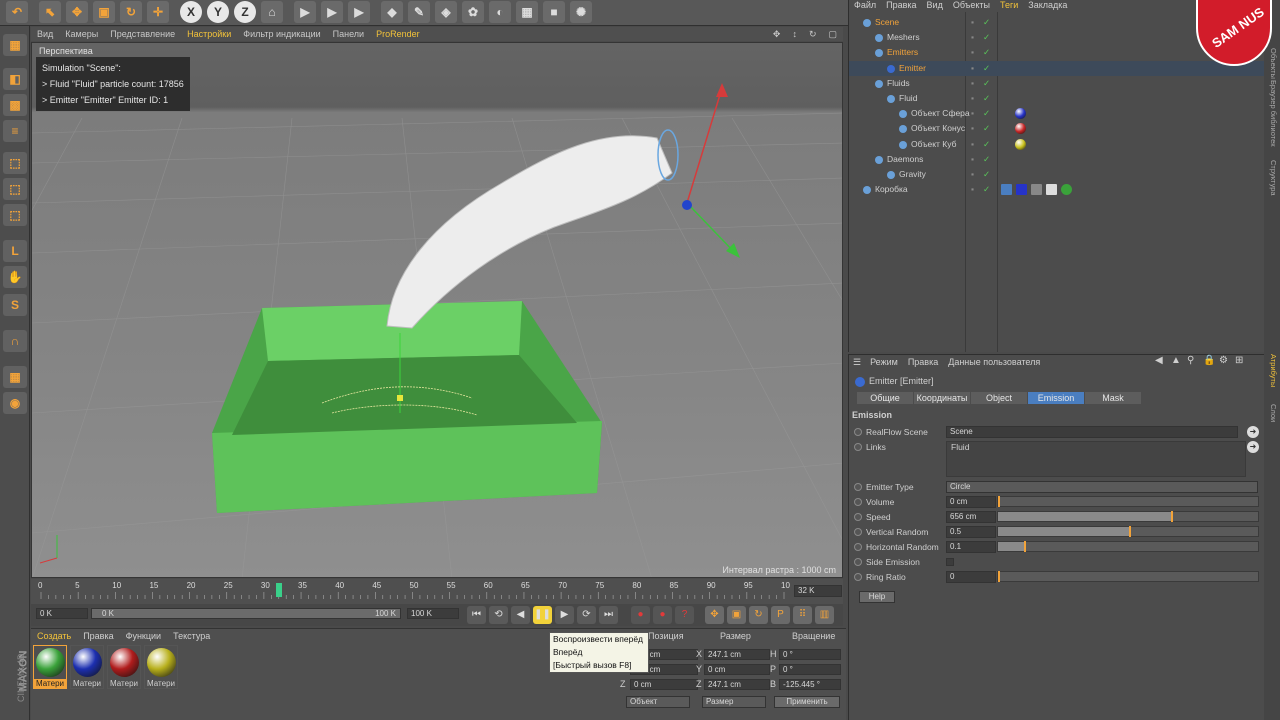  What do you see at coordinates (1113, 398) in the screenshot?
I see `attr-tab: Mask` at bounding box center [1113, 398].